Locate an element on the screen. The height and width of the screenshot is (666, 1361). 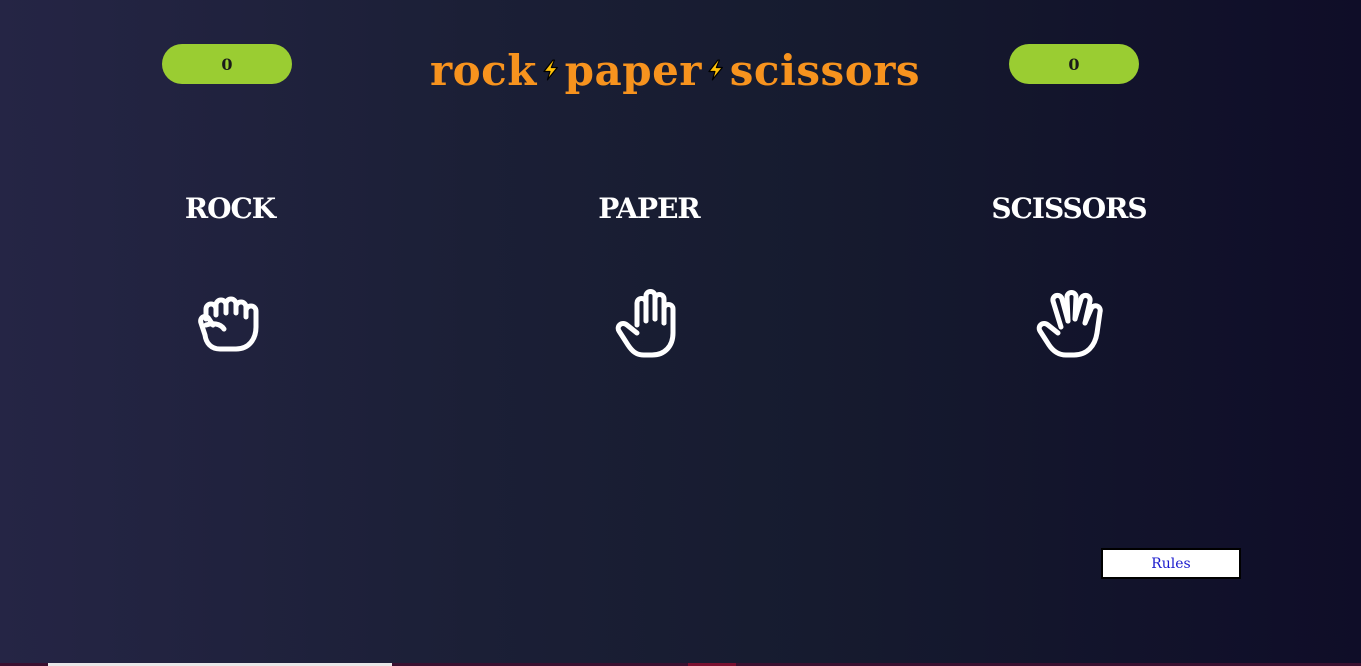
title-scissors: scissors is located at coordinates (824, 70).